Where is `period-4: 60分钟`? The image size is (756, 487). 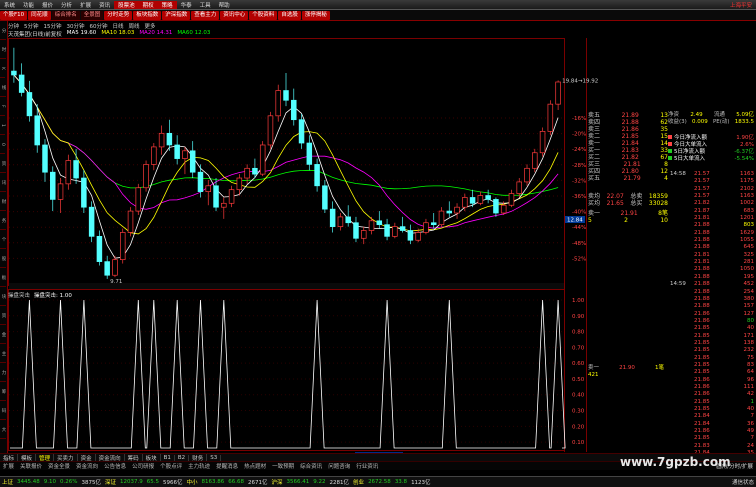
period-4: 60分钟 is located at coordinates (99, 26).